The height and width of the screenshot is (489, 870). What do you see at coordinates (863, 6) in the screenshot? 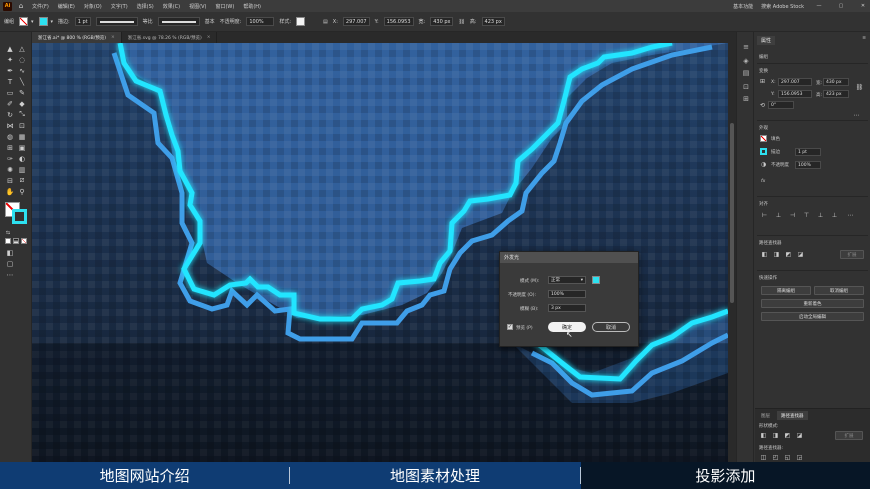
I see `close-window-button: ✕` at bounding box center [863, 6].